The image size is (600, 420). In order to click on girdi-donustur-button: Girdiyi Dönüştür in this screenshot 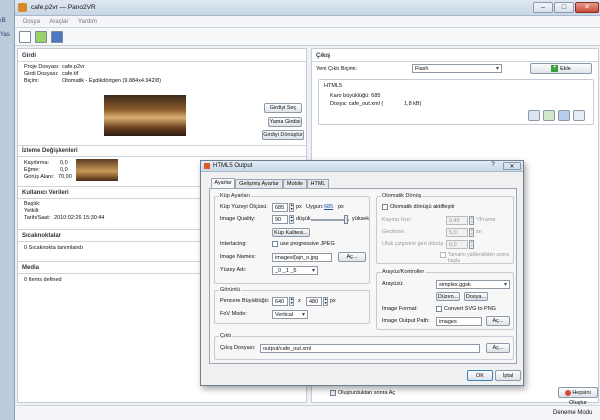, I will do `click(283, 135)`.